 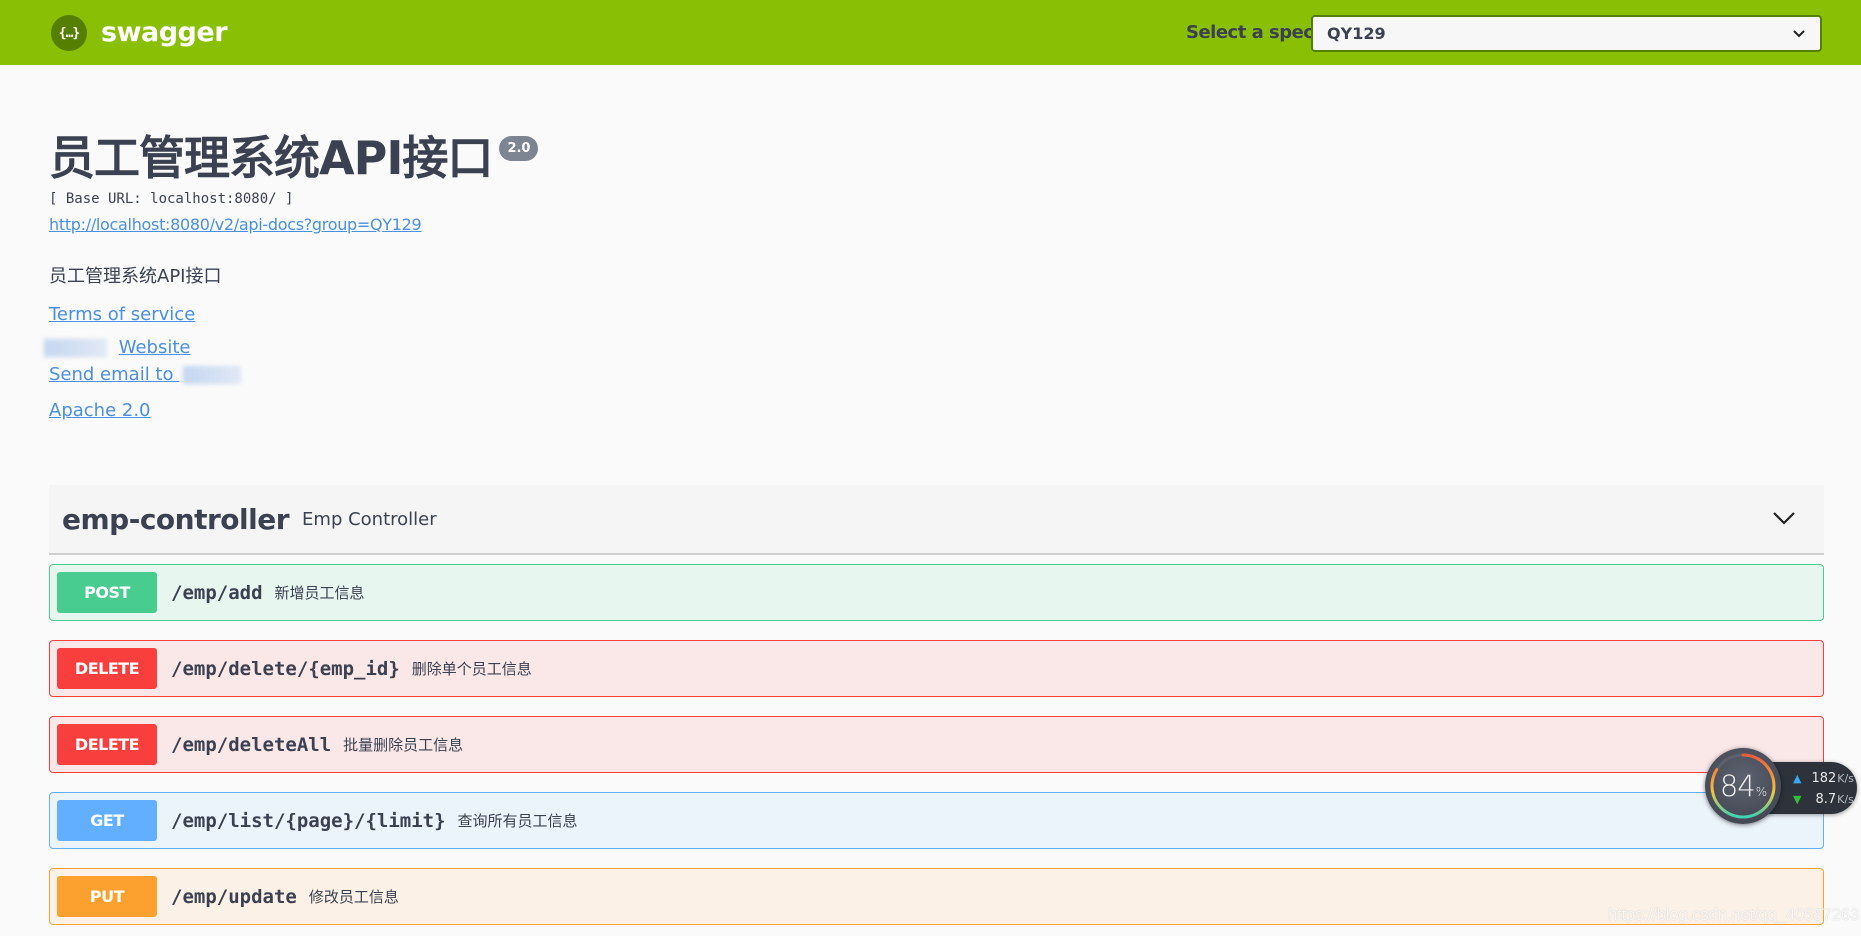 I want to click on usage-percent-unit: %, so click(x=1761, y=792).